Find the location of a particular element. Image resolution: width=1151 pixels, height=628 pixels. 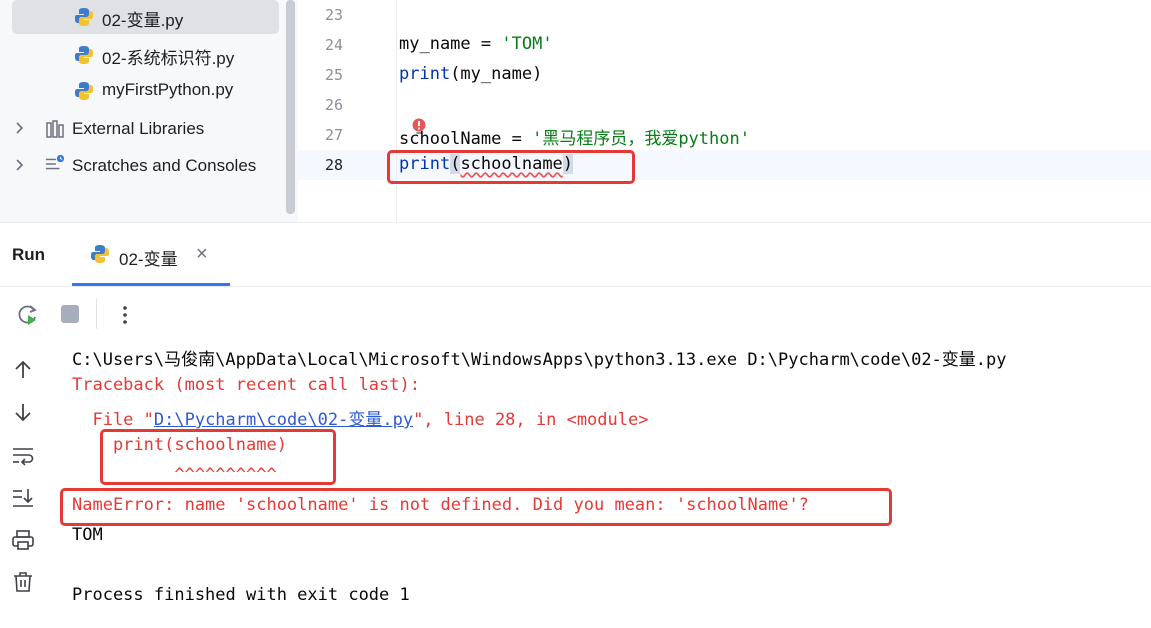

code-args: (my_name) is located at coordinates (496, 74).